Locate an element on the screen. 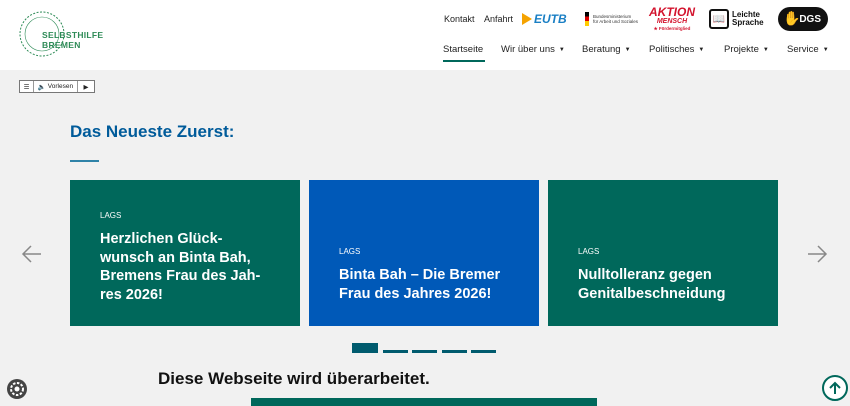  nav-startseite-label: Startseite is located at coordinates (463, 49).